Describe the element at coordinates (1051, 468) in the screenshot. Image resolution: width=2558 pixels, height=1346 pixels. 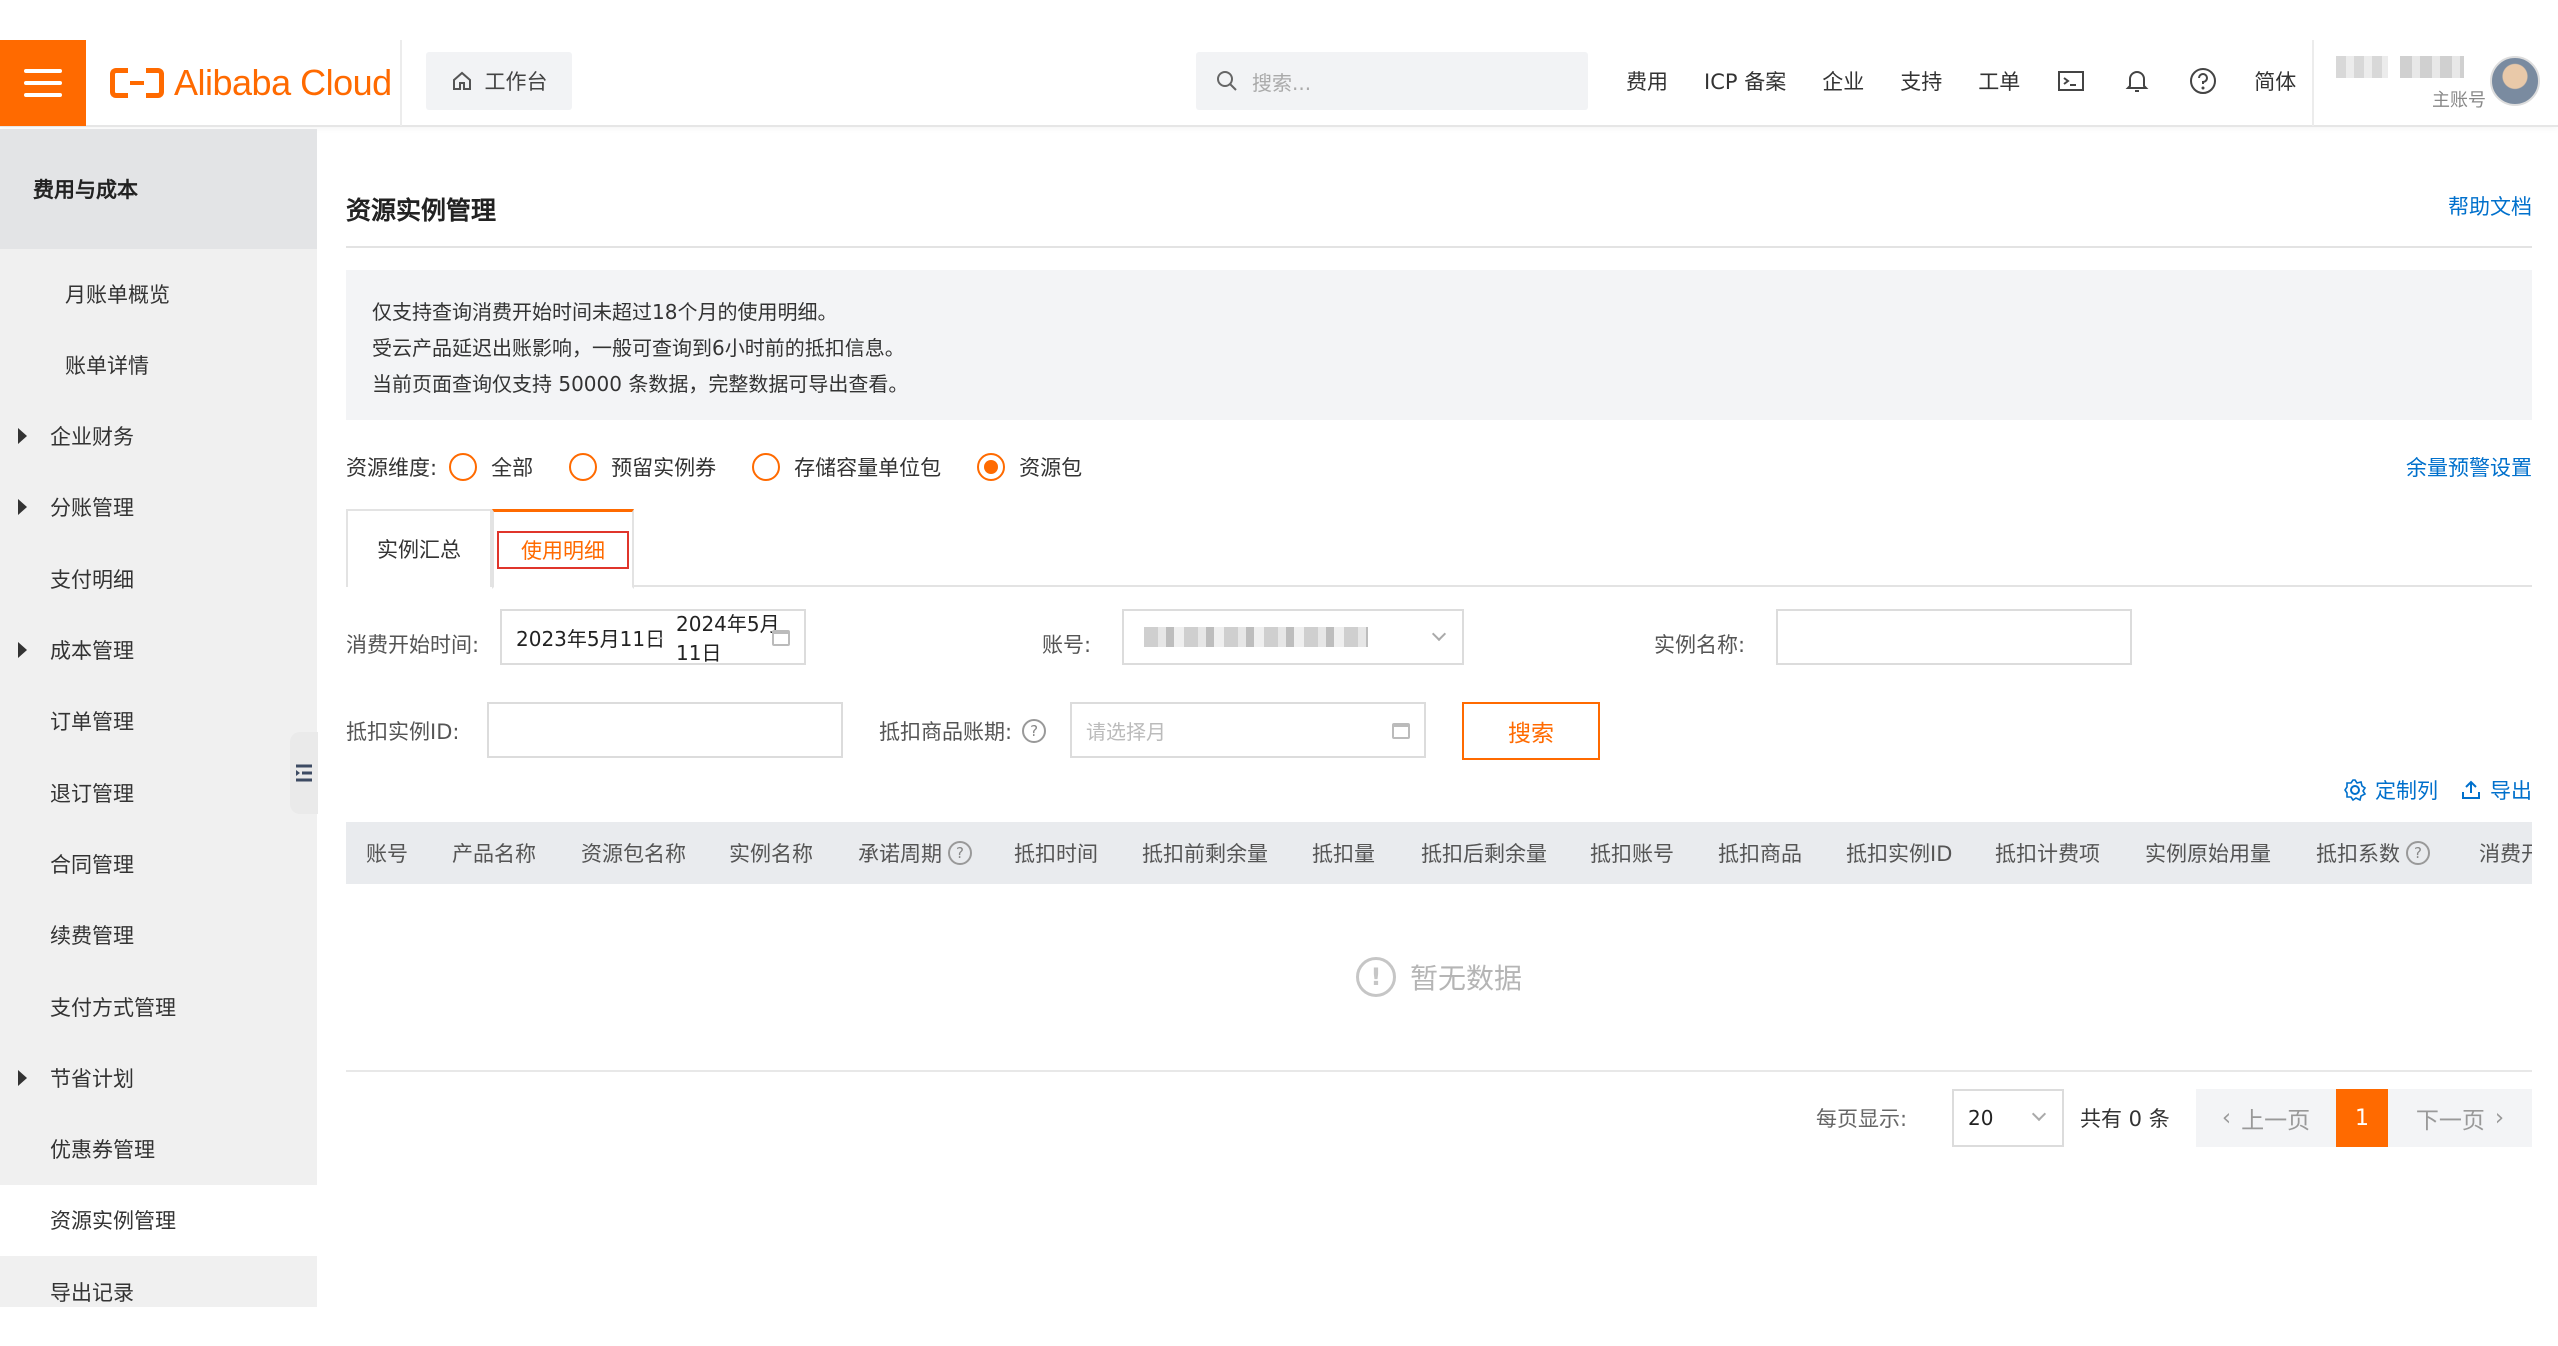
I see `dimension-radio-label: 资源包` at that location.